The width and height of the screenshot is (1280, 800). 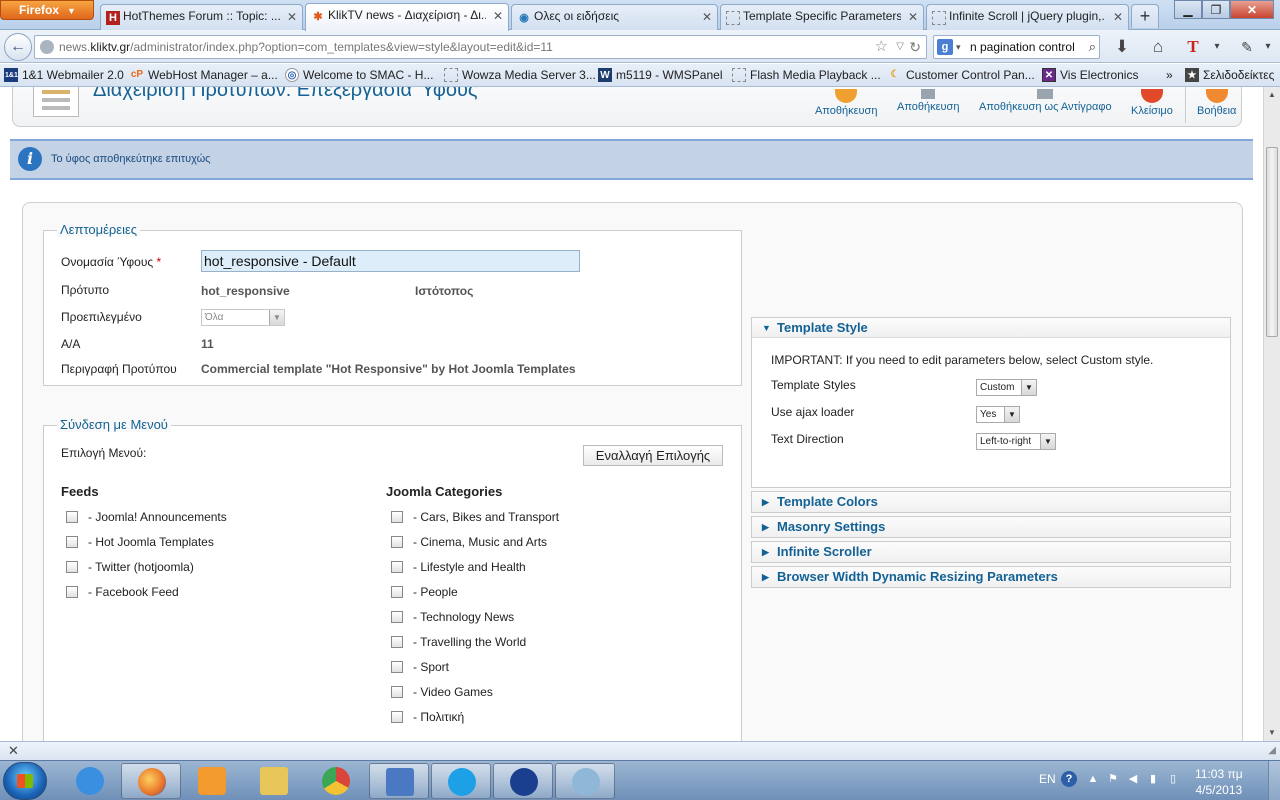 What do you see at coordinates (1152, 103) in the screenshot?
I see `close-button: Κλείσιμο` at bounding box center [1152, 103].